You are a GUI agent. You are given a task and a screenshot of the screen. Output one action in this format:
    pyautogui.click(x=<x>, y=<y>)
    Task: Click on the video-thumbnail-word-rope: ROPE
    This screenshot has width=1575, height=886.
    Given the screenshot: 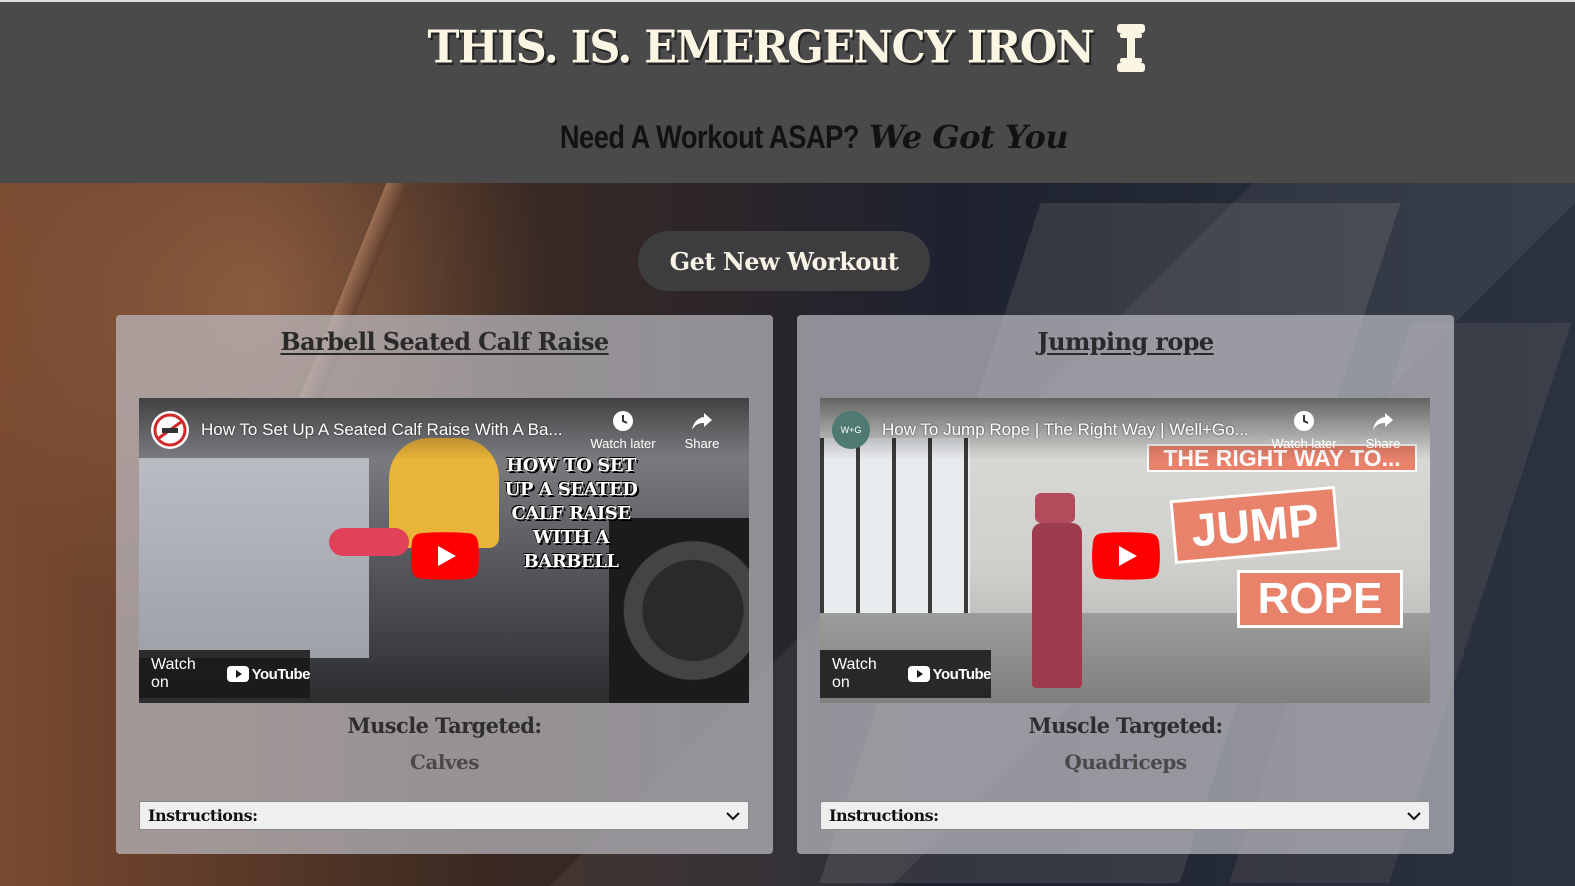 What is the action you would take?
    pyautogui.click(x=1320, y=599)
    